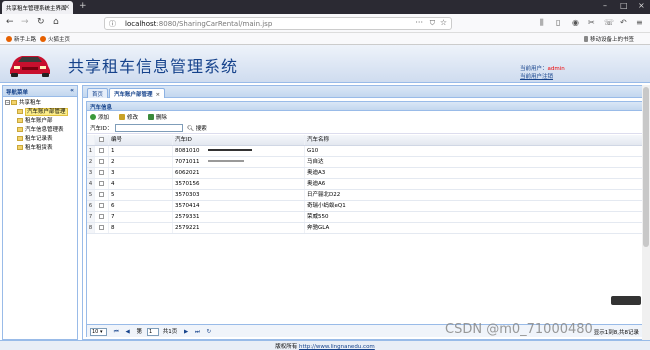 This screenshot has width=650, height=350. I want to click on sidebar-item-rental-account: 租车账户部, so click(41, 121).